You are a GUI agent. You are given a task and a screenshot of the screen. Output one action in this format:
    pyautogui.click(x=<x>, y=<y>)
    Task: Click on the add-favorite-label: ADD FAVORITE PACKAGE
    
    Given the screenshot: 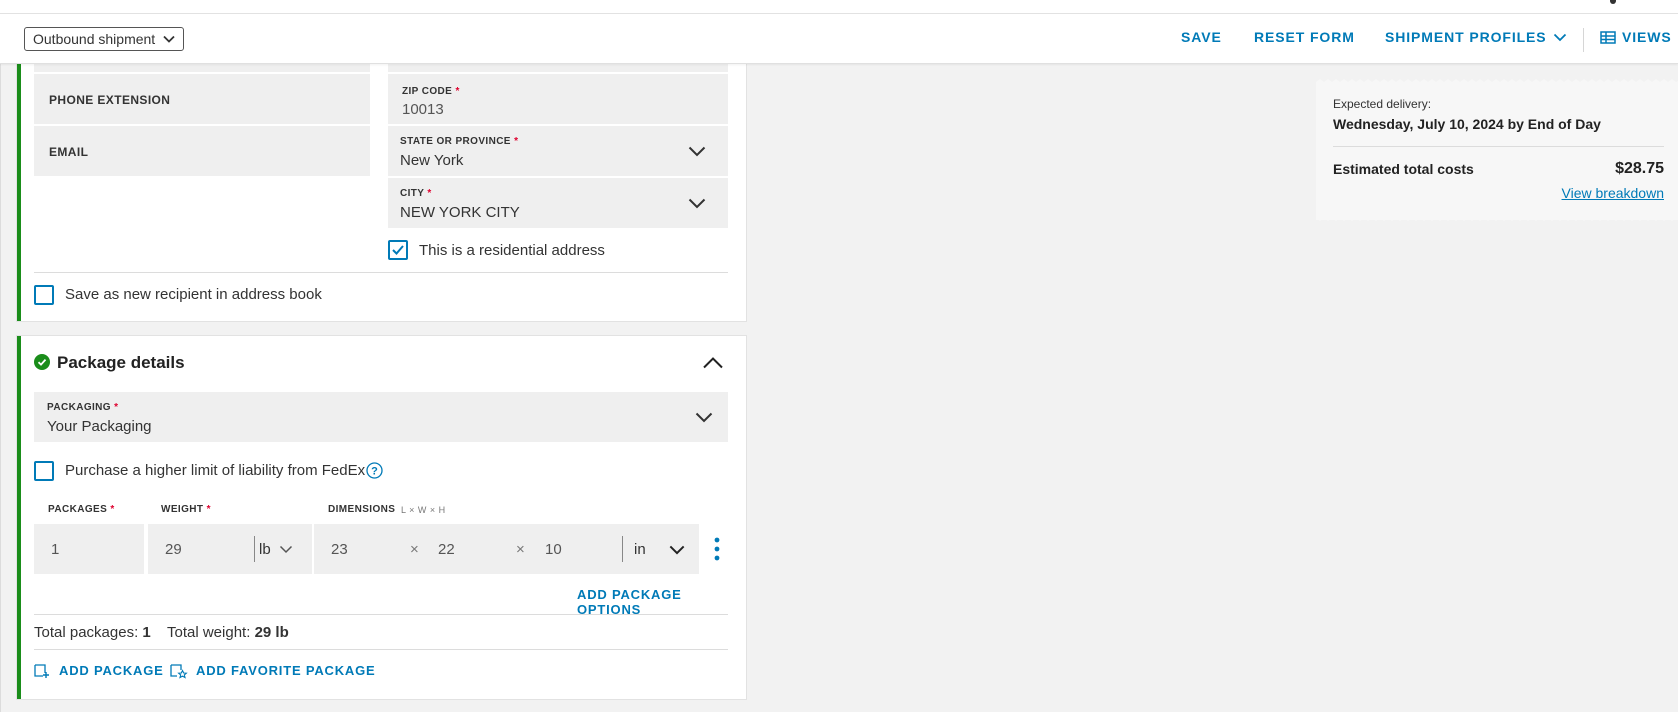 What is the action you would take?
    pyautogui.click(x=286, y=670)
    